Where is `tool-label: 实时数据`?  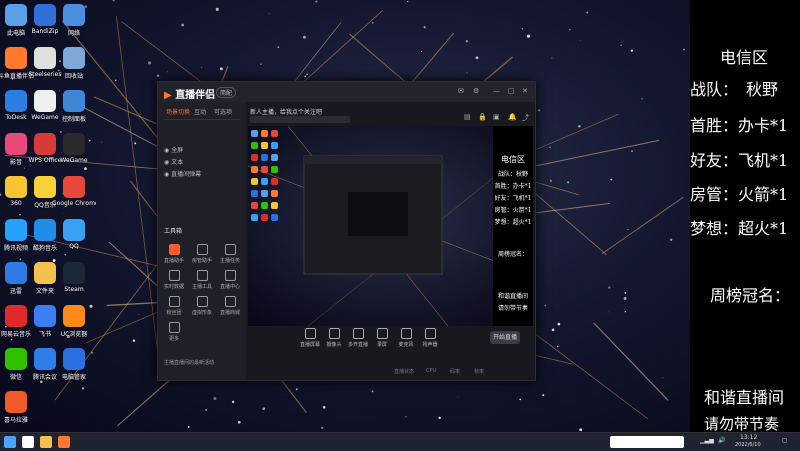 tool-label: 实时数据 is located at coordinates (174, 286).